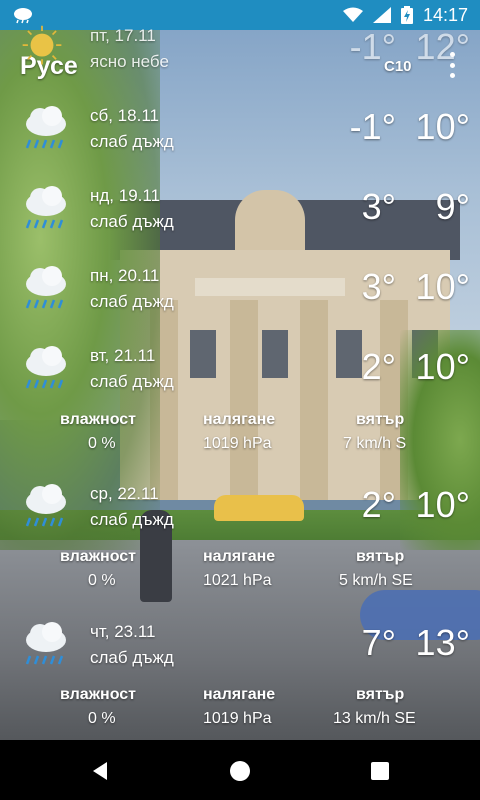 The width and height of the screenshot is (480, 800). I want to click on pressure-value: 1021 hPa, so click(237, 580).